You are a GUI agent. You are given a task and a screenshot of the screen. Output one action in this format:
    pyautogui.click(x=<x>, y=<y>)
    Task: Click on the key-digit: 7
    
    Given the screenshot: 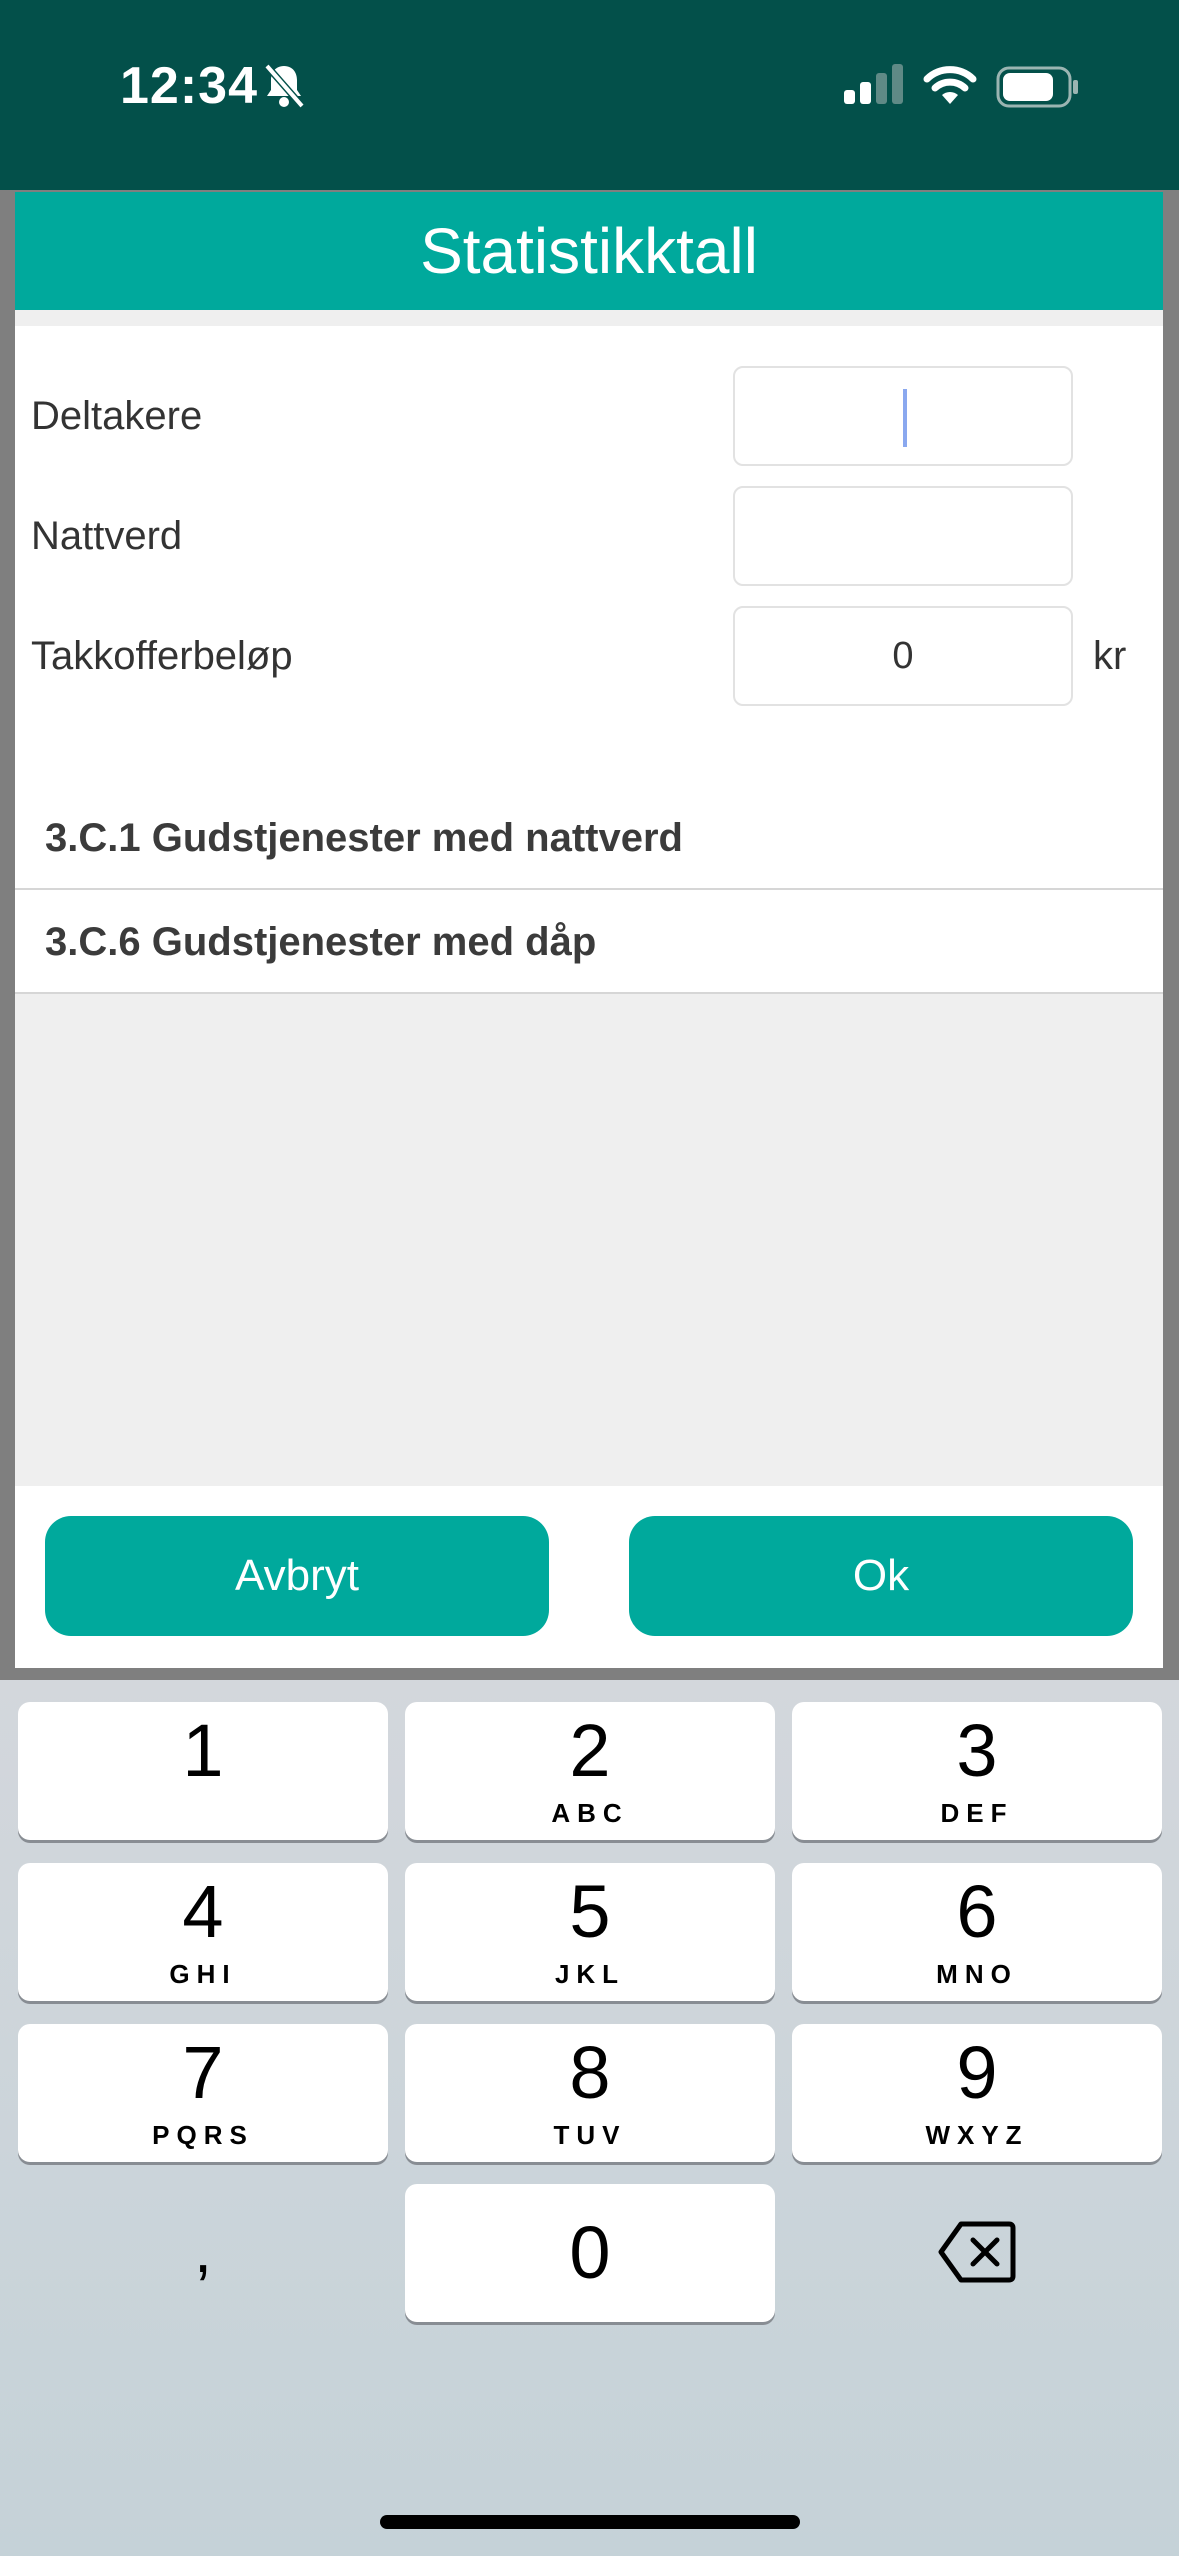 What is the action you would take?
    pyautogui.click(x=203, y=2072)
    